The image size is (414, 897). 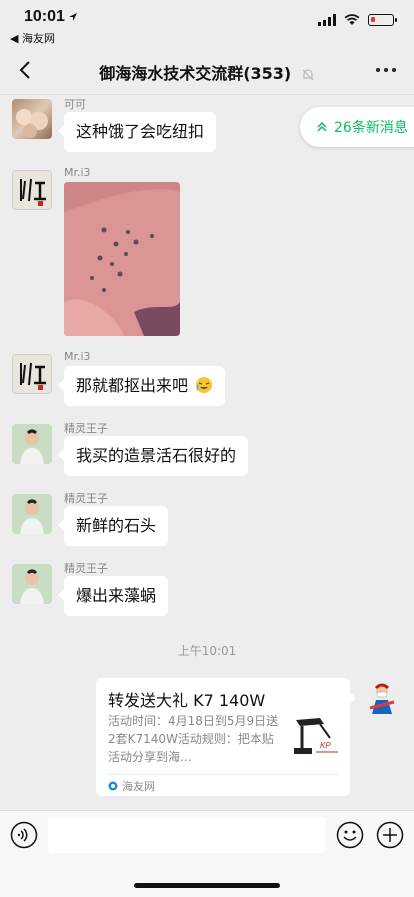 I want to click on system-icons, so click(x=357, y=20).